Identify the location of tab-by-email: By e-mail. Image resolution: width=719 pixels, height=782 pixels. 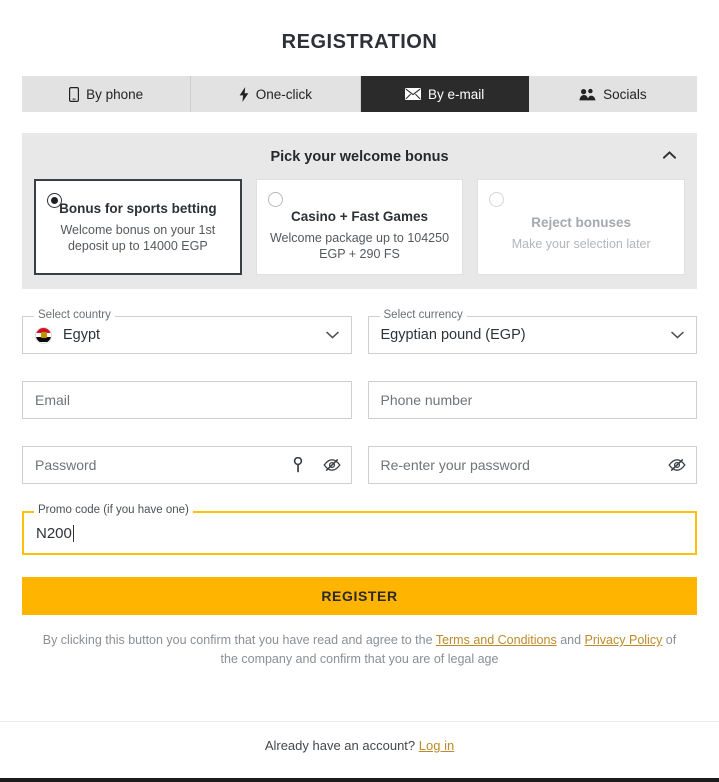
(444, 94).